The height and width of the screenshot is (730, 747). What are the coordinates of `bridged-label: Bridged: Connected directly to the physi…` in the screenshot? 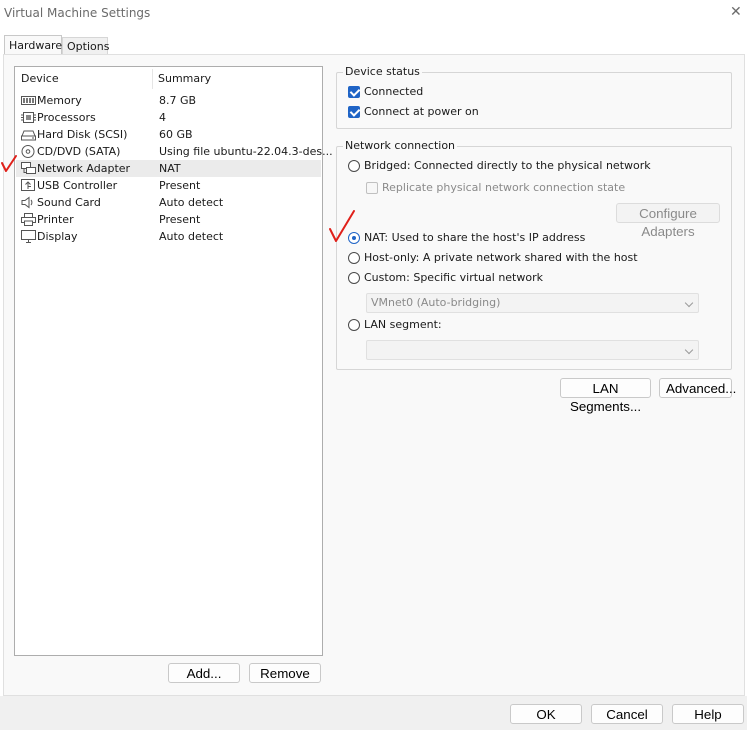 It's located at (507, 165).